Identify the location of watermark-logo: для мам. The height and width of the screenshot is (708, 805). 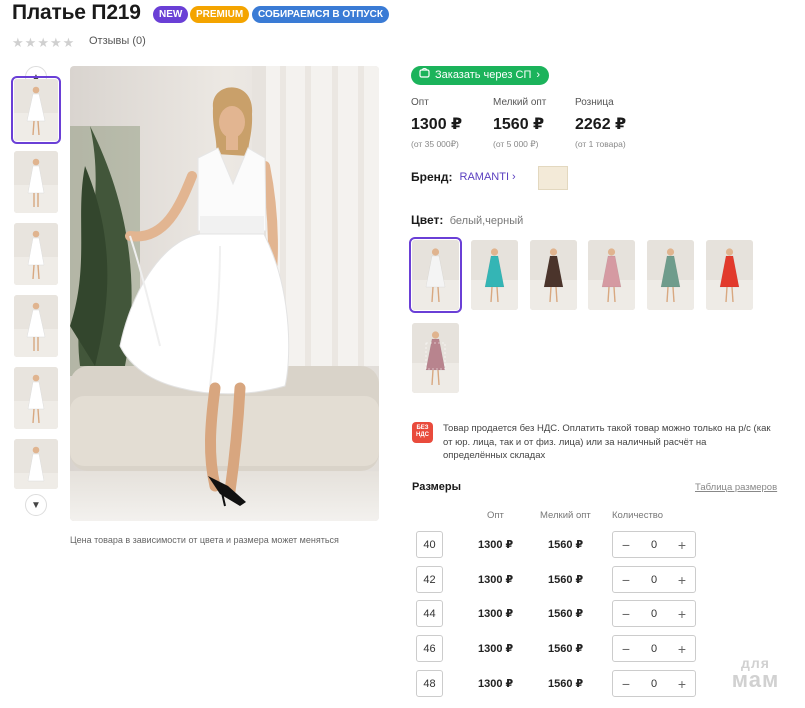
(755, 674).